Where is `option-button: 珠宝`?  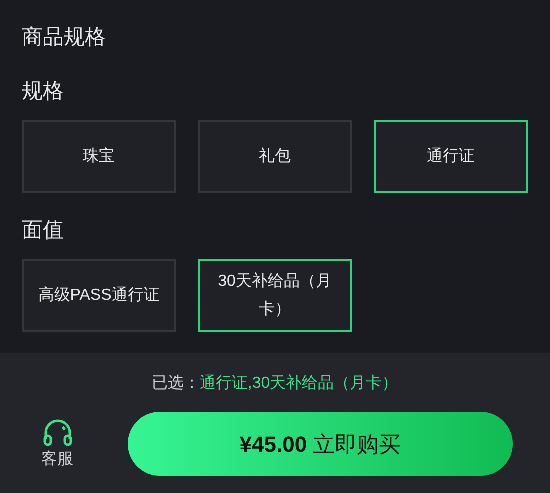 option-button: 珠宝 is located at coordinates (99, 156).